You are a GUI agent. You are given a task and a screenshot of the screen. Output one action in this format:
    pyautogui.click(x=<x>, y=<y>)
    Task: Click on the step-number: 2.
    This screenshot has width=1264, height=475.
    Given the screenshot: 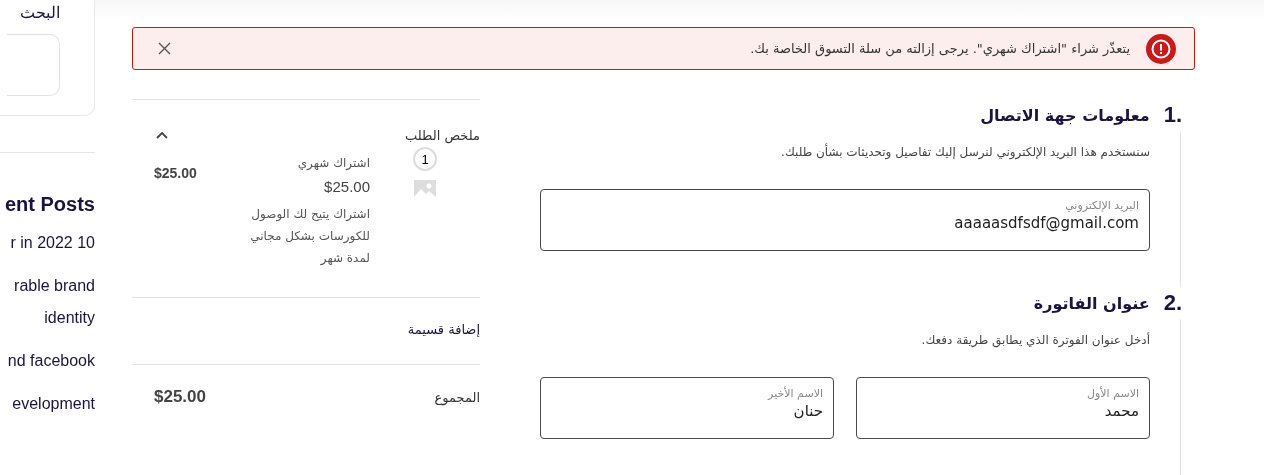 What is the action you would take?
    pyautogui.click(x=1172, y=303)
    